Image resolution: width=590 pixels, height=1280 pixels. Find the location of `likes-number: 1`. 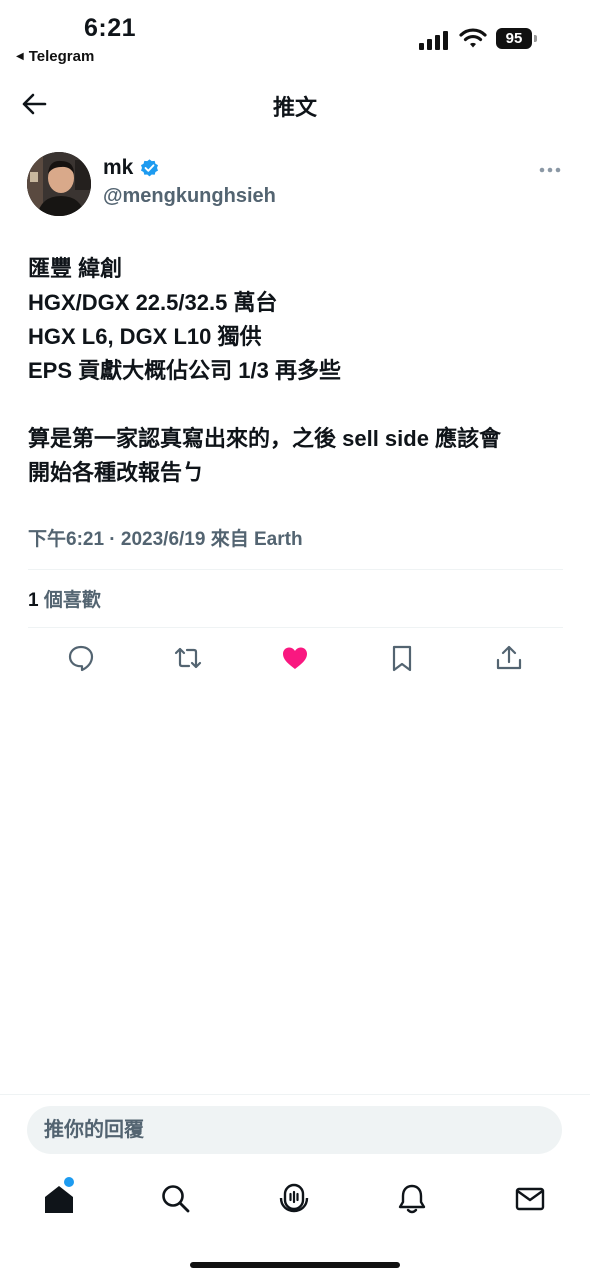

likes-number: 1 is located at coordinates (33, 600).